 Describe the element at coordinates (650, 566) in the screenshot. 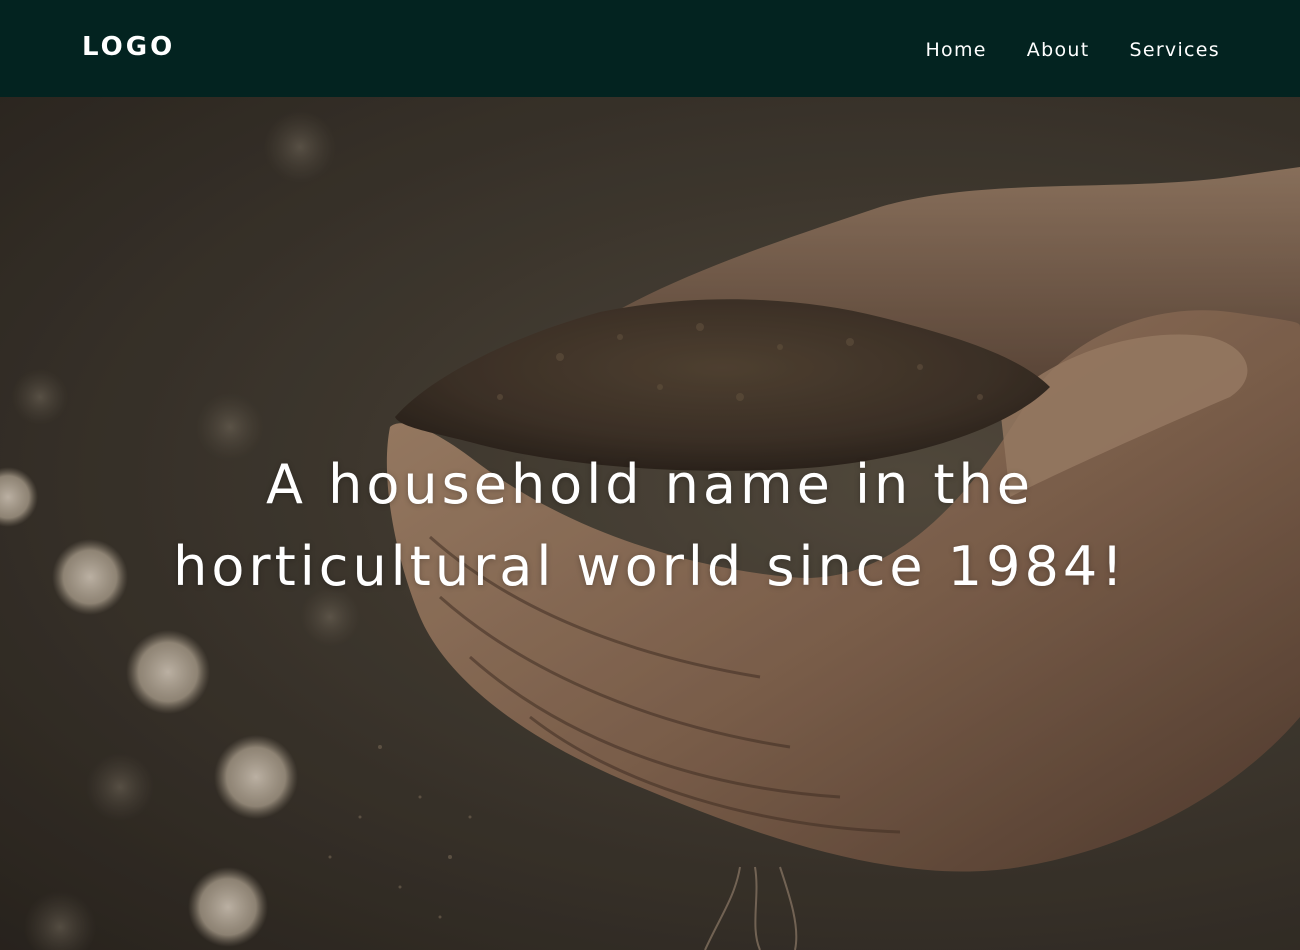

I see `hero-headline-line-2: horticultural world since 1984!` at that location.